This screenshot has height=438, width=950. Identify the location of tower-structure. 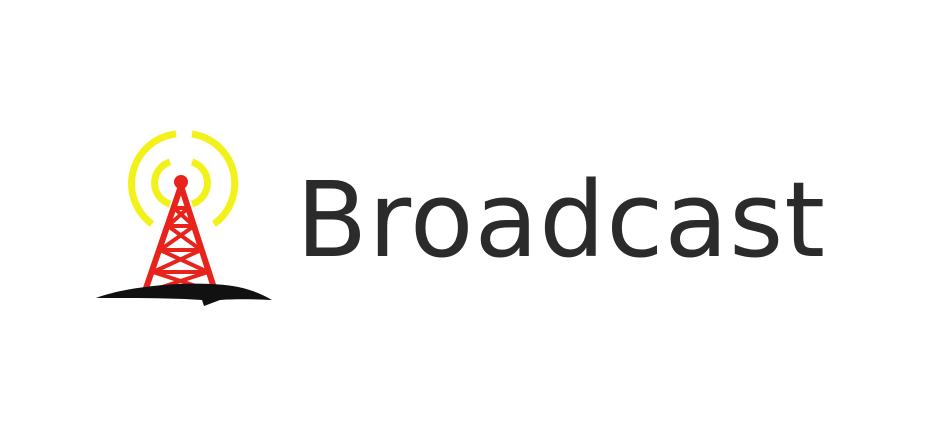
(180, 240).